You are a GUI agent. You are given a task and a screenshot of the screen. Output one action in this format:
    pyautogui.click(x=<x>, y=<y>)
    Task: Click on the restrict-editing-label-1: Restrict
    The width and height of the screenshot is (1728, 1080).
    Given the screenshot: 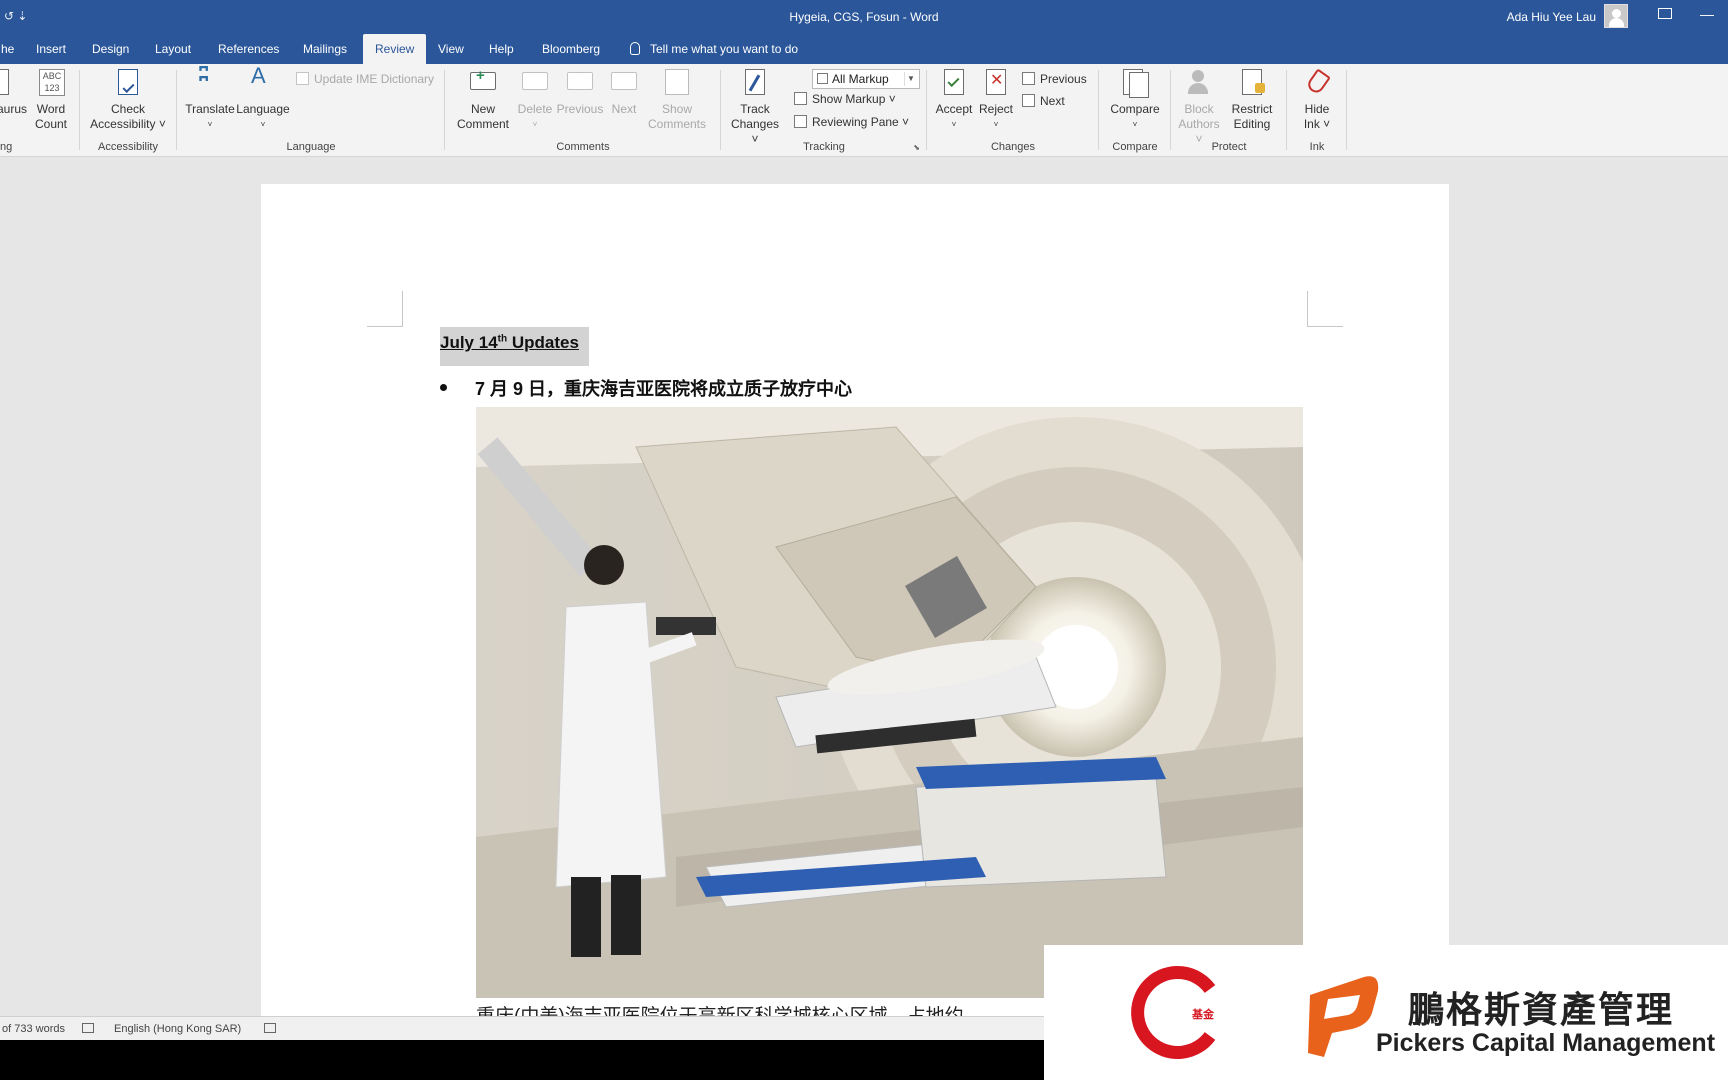 What is the action you would take?
    pyautogui.click(x=1252, y=109)
    